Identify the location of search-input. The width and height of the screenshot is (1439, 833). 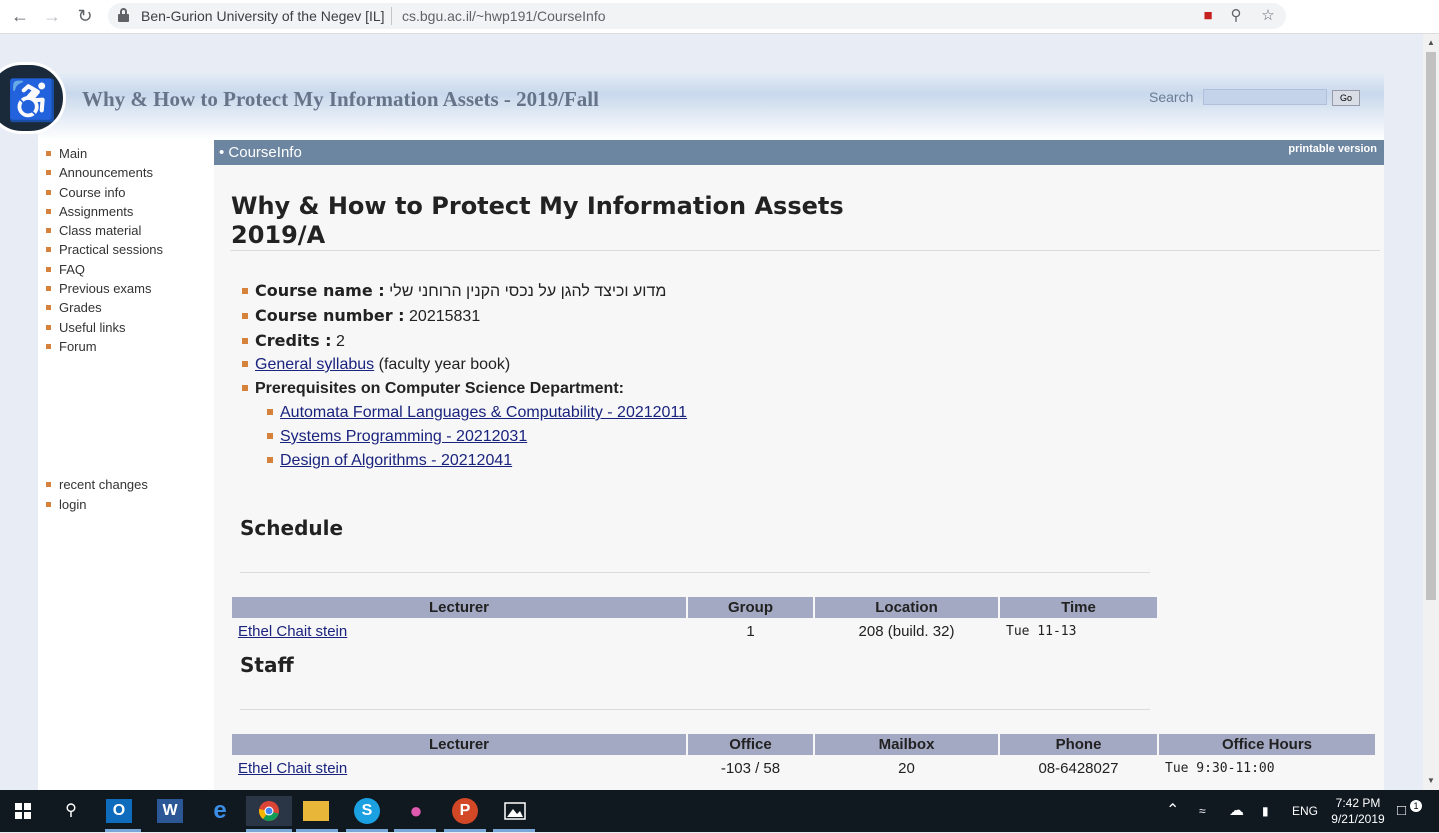
(1265, 97).